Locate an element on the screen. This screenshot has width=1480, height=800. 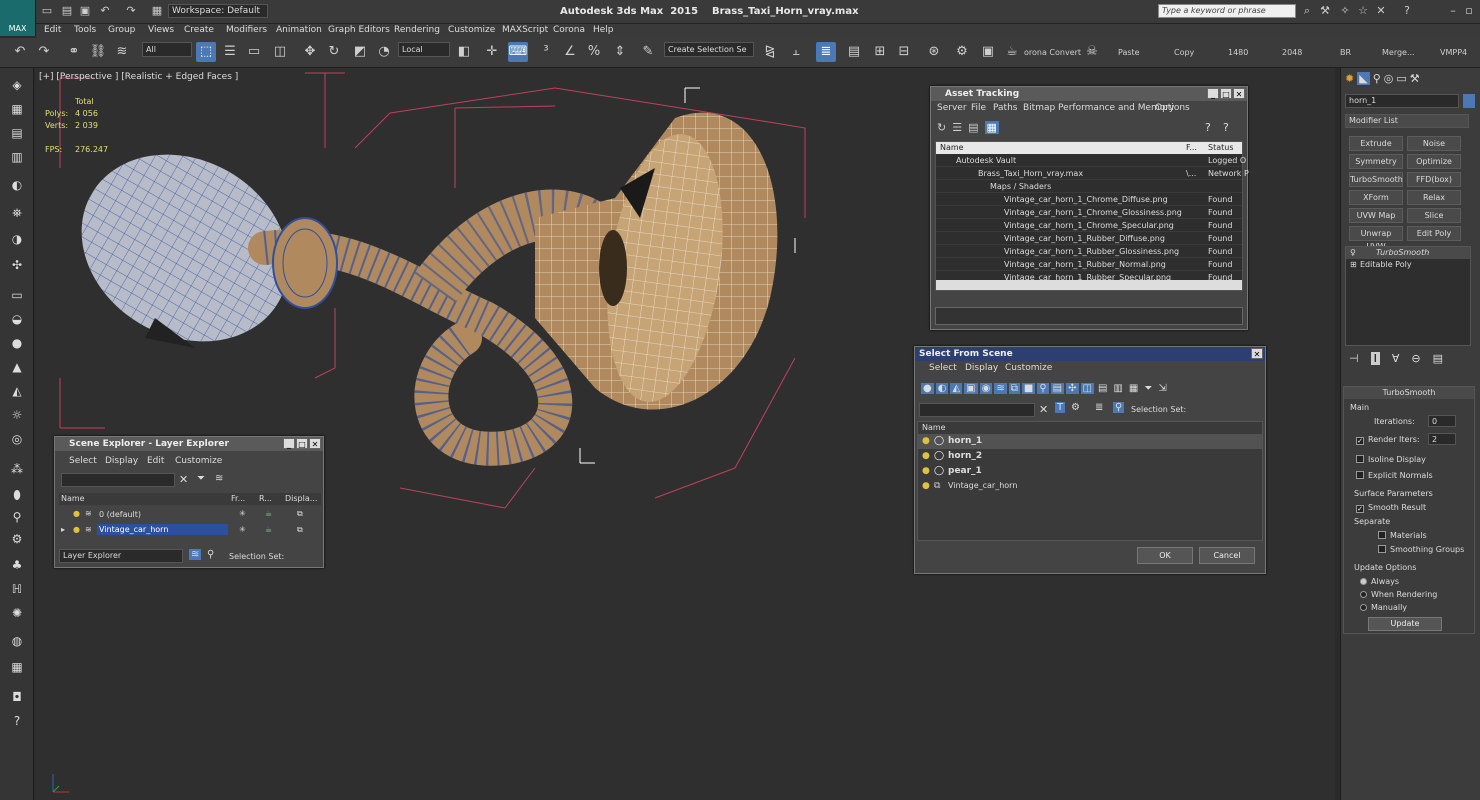
invert-display-icon: ▦ is located at coordinates (1133, 388).